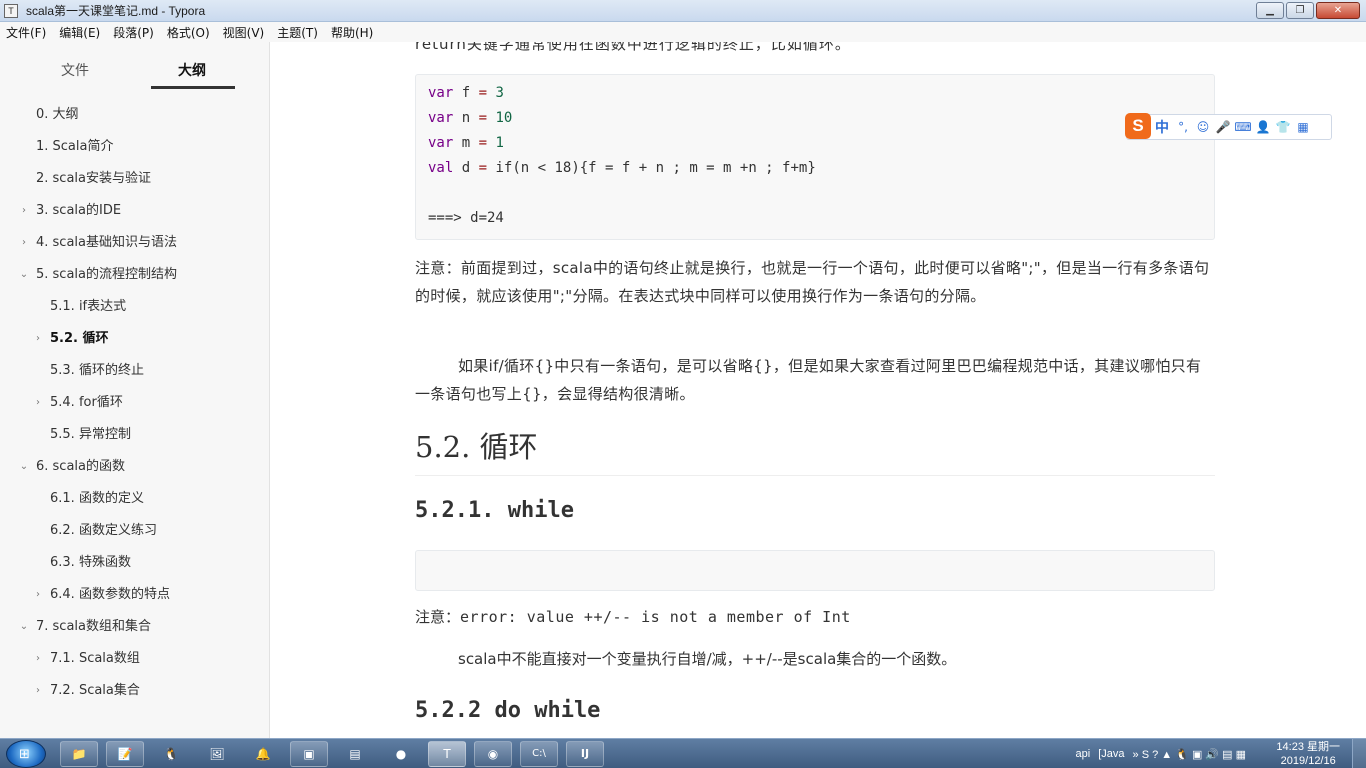 Image resolution: width=1366 pixels, height=768 pixels. I want to click on outline-item-label: 2. scala安装与验证, so click(94, 178).